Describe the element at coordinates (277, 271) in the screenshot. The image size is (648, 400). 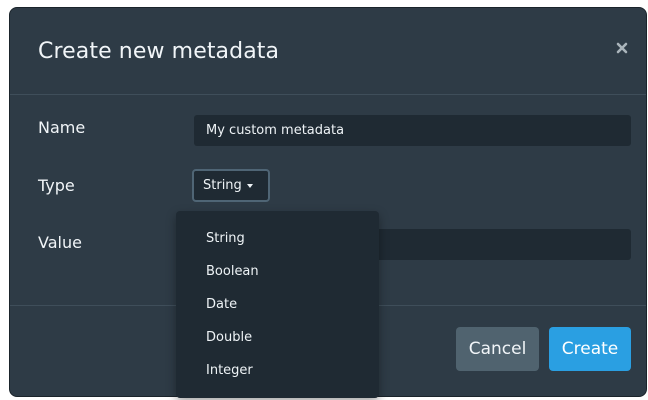
I see `dropdown-item-boolean: Boolean` at that location.